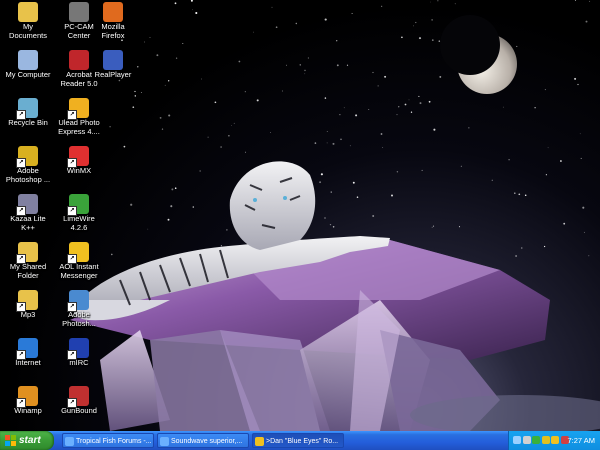 The width and height of the screenshot is (600, 450). I want to click on network-icon, so click(517, 440).